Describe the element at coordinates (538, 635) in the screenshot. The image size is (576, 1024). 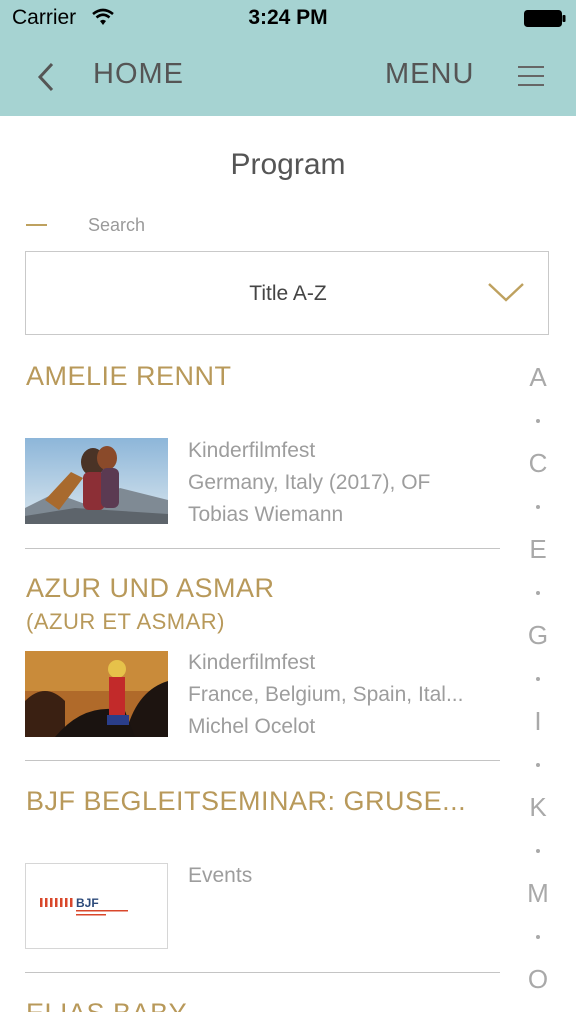
I see `index-letter-g: G` at that location.